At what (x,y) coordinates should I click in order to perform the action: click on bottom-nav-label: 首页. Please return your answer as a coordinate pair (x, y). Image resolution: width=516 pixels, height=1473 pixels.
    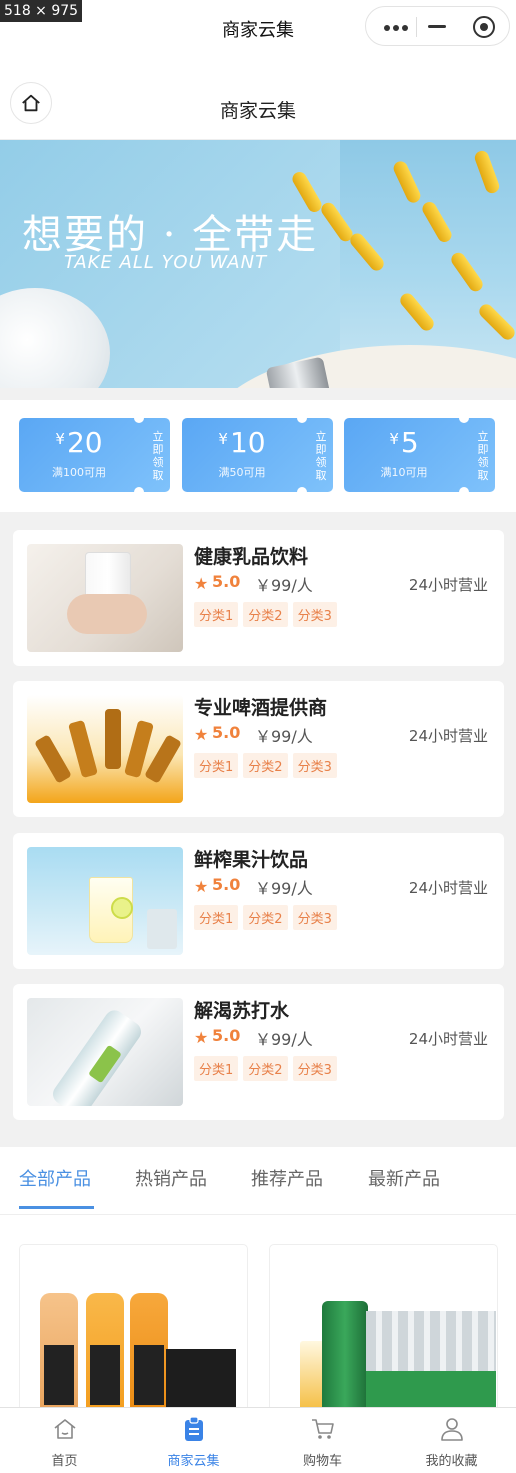
    Looking at the image, I should click on (64, 1461).